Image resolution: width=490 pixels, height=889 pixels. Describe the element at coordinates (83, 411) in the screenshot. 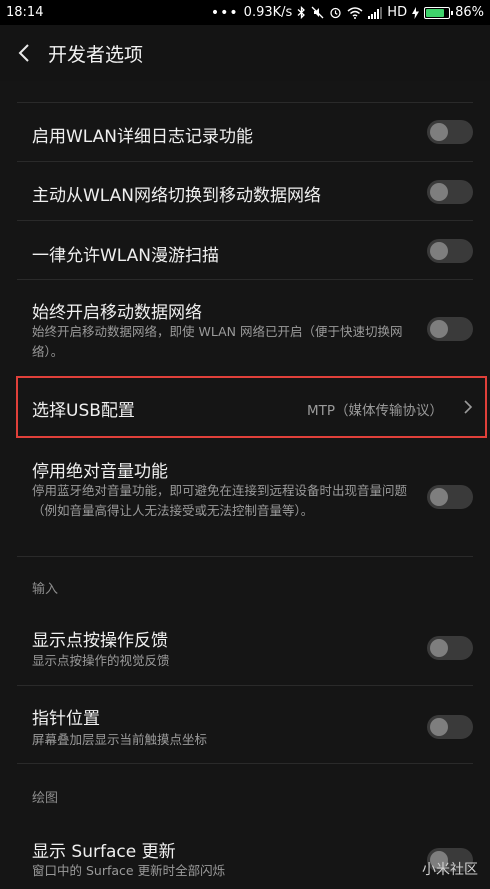

I see `row-title: 选择USB配置` at that location.